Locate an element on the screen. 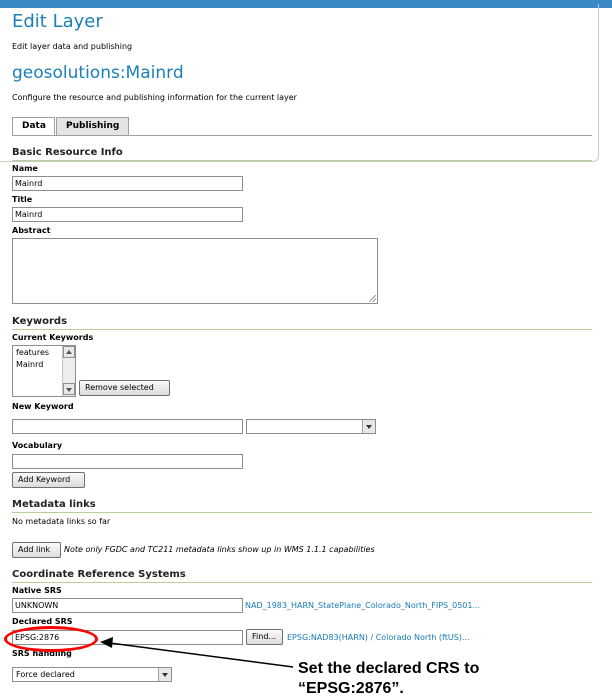  callout-arrow-icon is located at coordinates (197, 652).